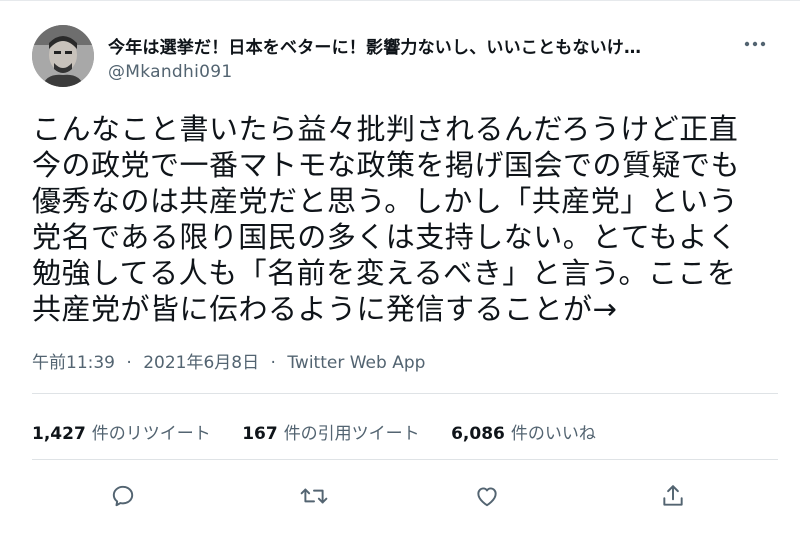 The height and width of the screenshot is (533, 800). I want to click on quotes-stat: 167 件の引用ツイート, so click(331, 431).